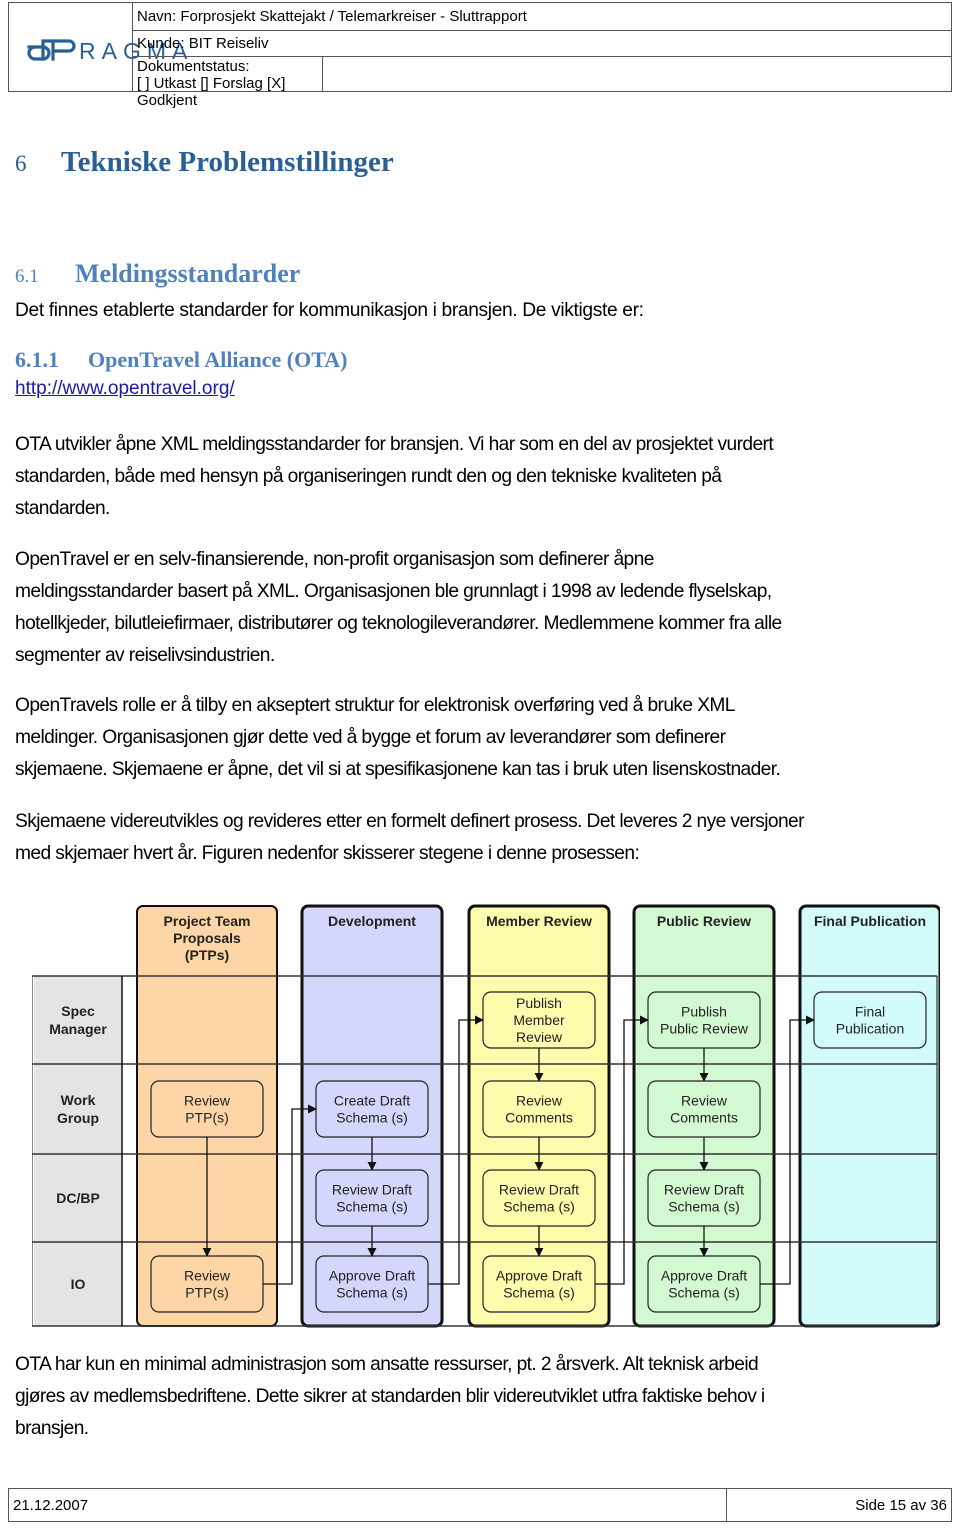 The height and width of the screenshot is (1530, 960). Describe the element at coordinates (539, 1020) in the screenshot. I see `step-label: Member` at that location.